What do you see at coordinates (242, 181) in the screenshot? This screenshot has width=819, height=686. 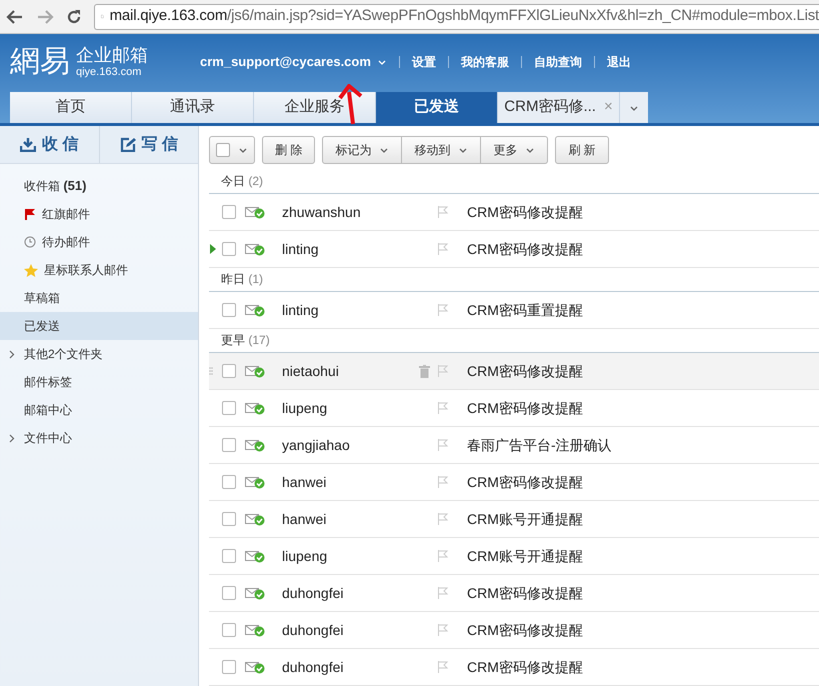 I see `group-header: 今日 (2)` at bounding box center [242, 181].